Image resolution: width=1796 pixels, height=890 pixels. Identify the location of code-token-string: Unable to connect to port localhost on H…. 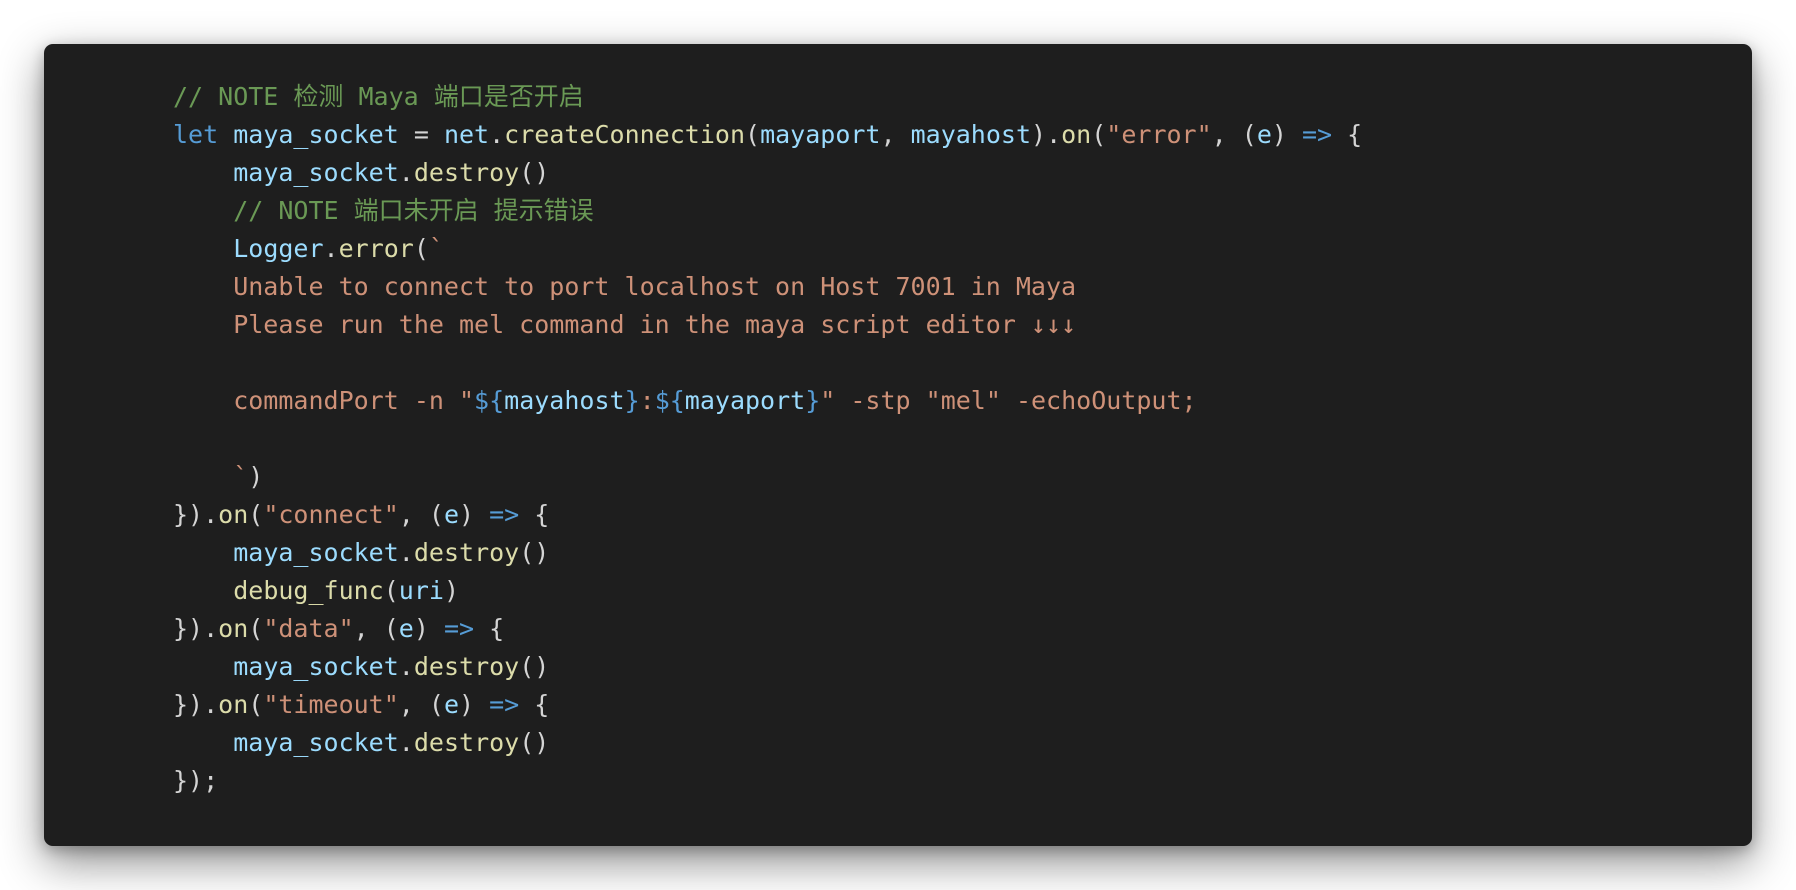
(625, 286).